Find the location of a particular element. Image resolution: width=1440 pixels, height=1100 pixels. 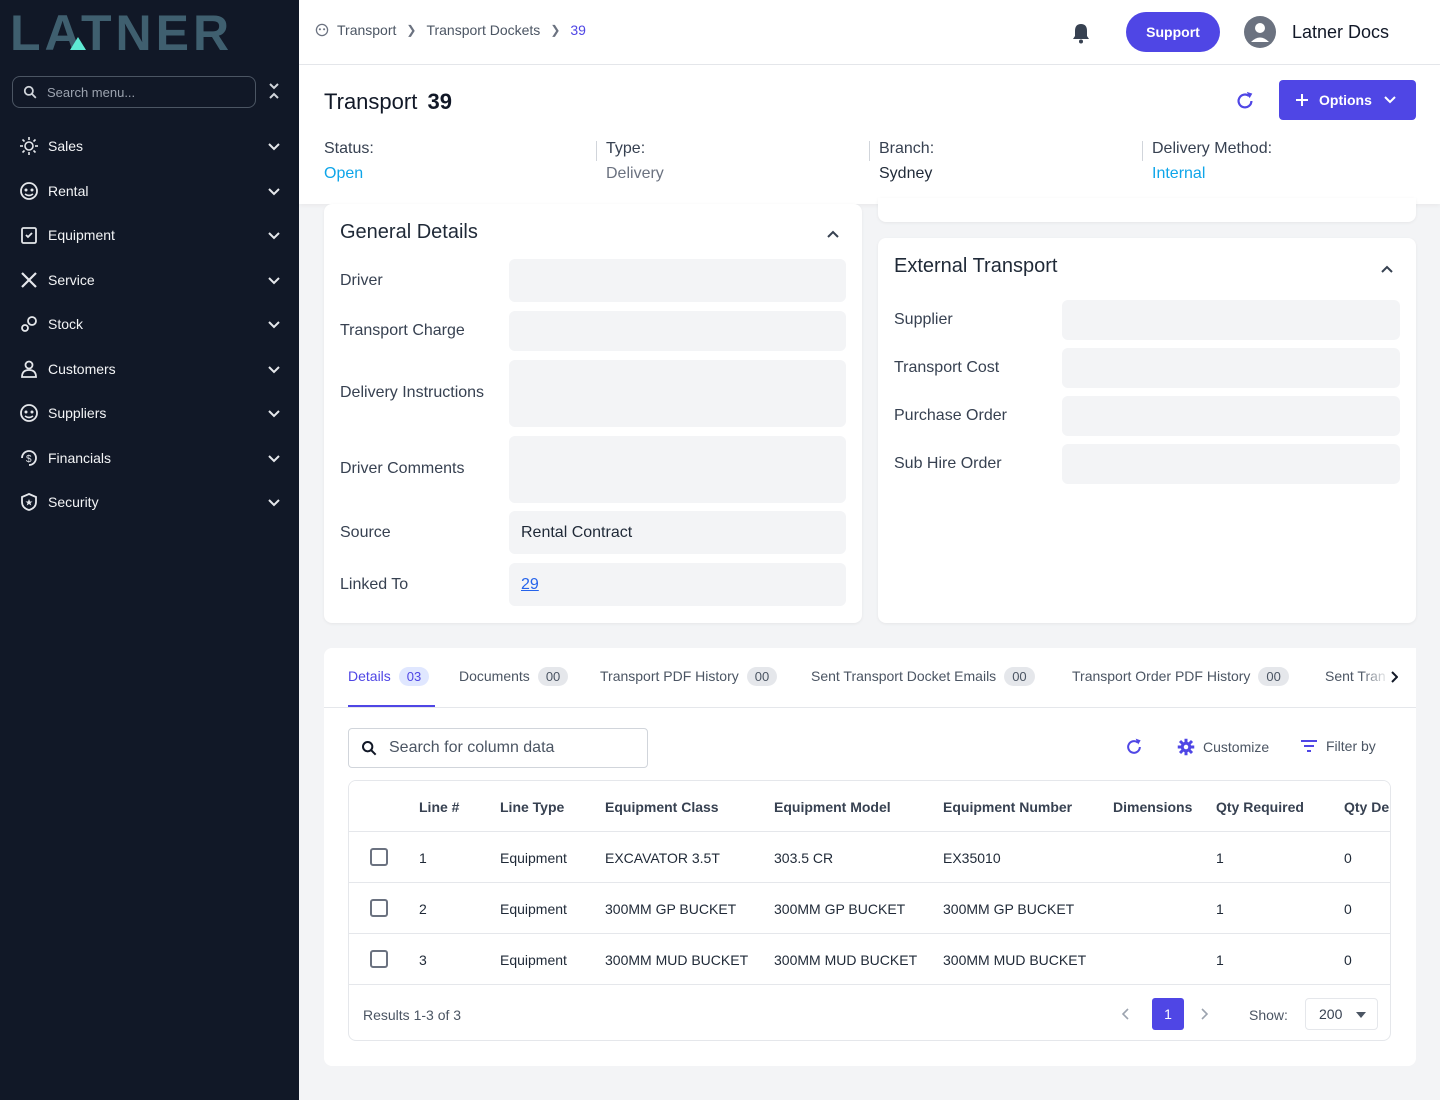

refresh-icon is located at coordinates (1245, 103).